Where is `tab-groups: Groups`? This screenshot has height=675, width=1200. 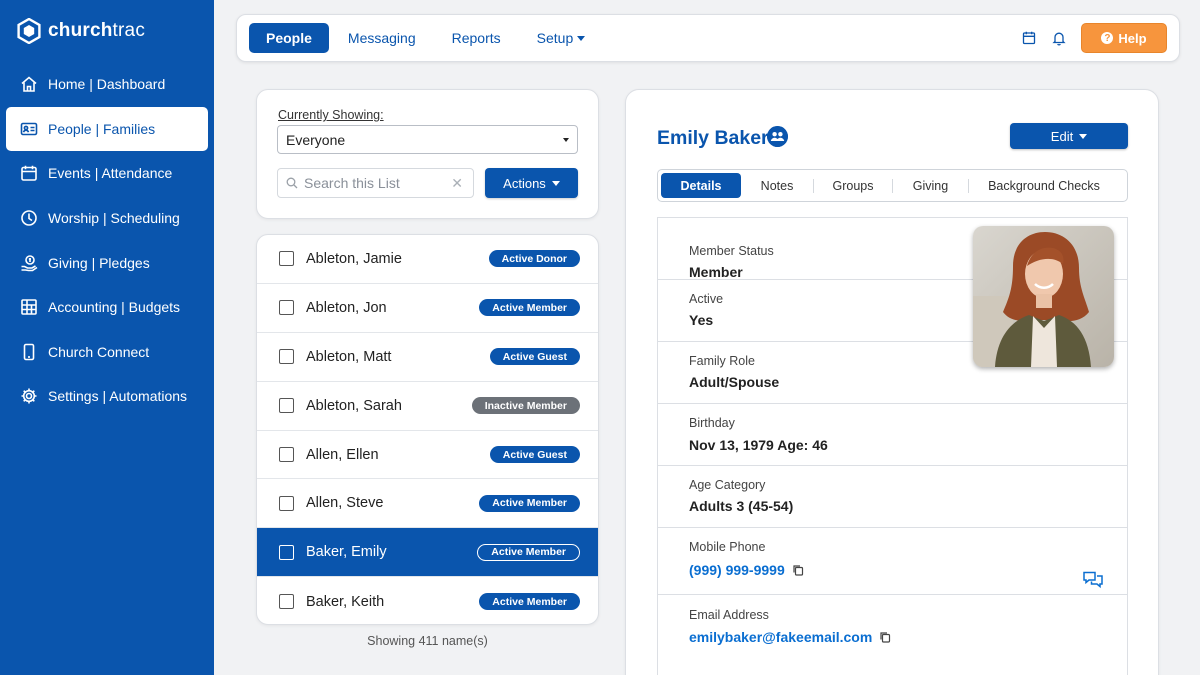 tab-groups: Groups is located at coordinates (853, 185).